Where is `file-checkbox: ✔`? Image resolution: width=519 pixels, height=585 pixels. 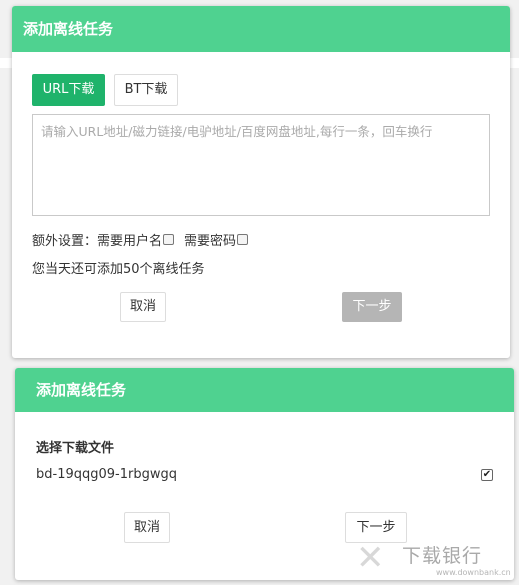 file-checkbox: ✔ is located at coordinates (487, 475).